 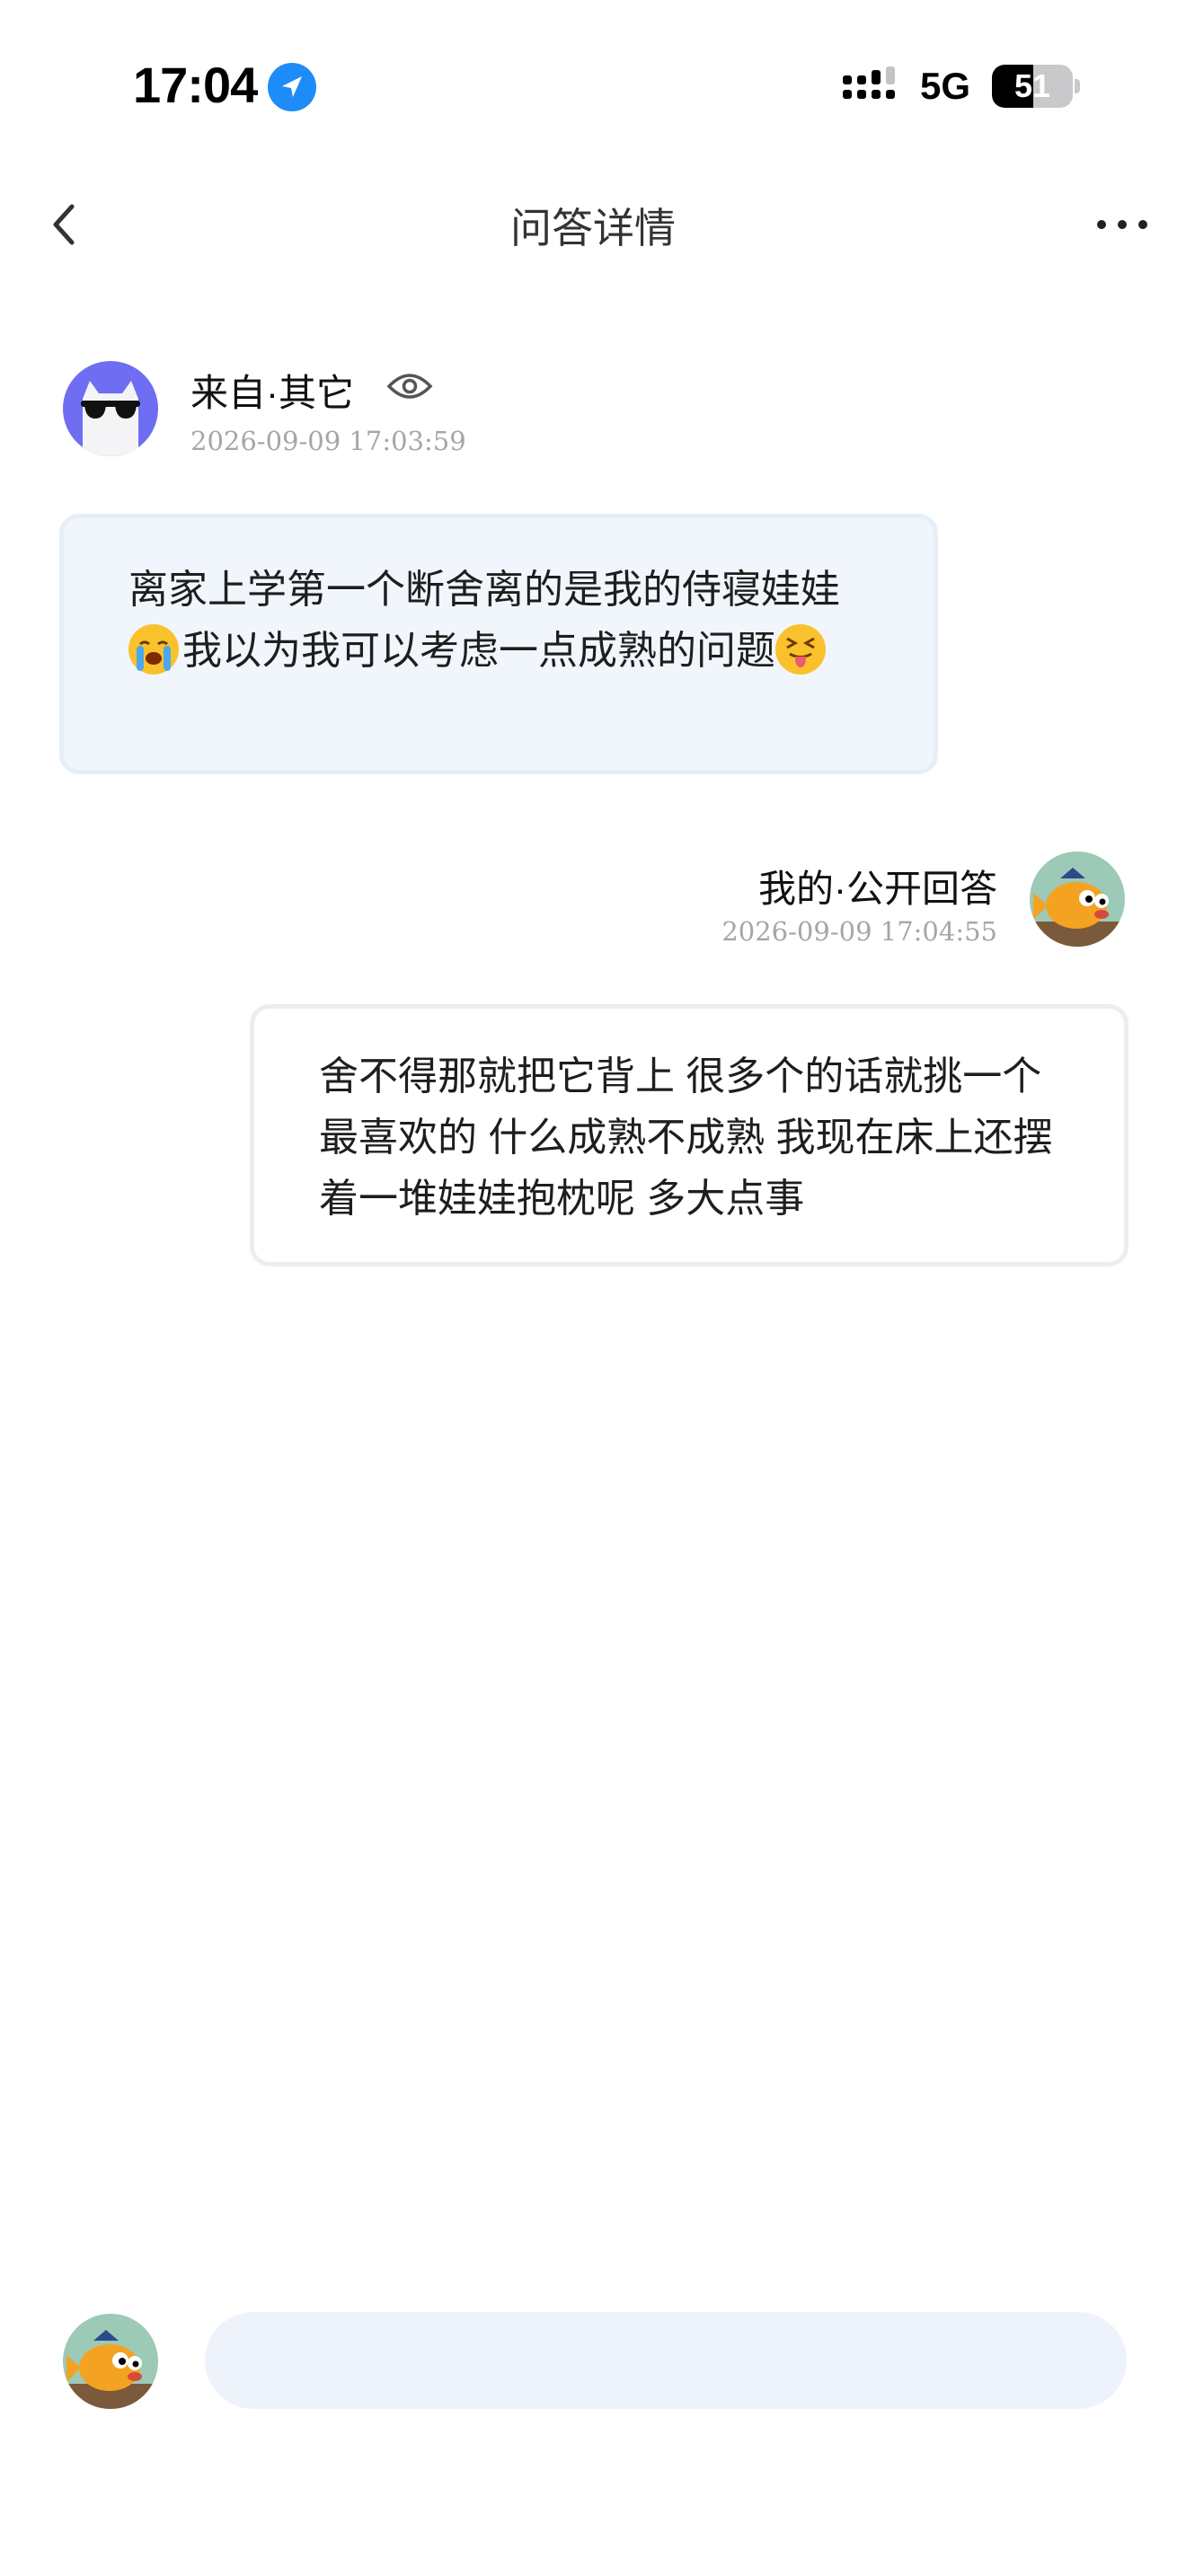 What do you see at coordinates (195, 85) in the screenshot?
I see `status-time: 17:04` at bounding box center [195, 85].